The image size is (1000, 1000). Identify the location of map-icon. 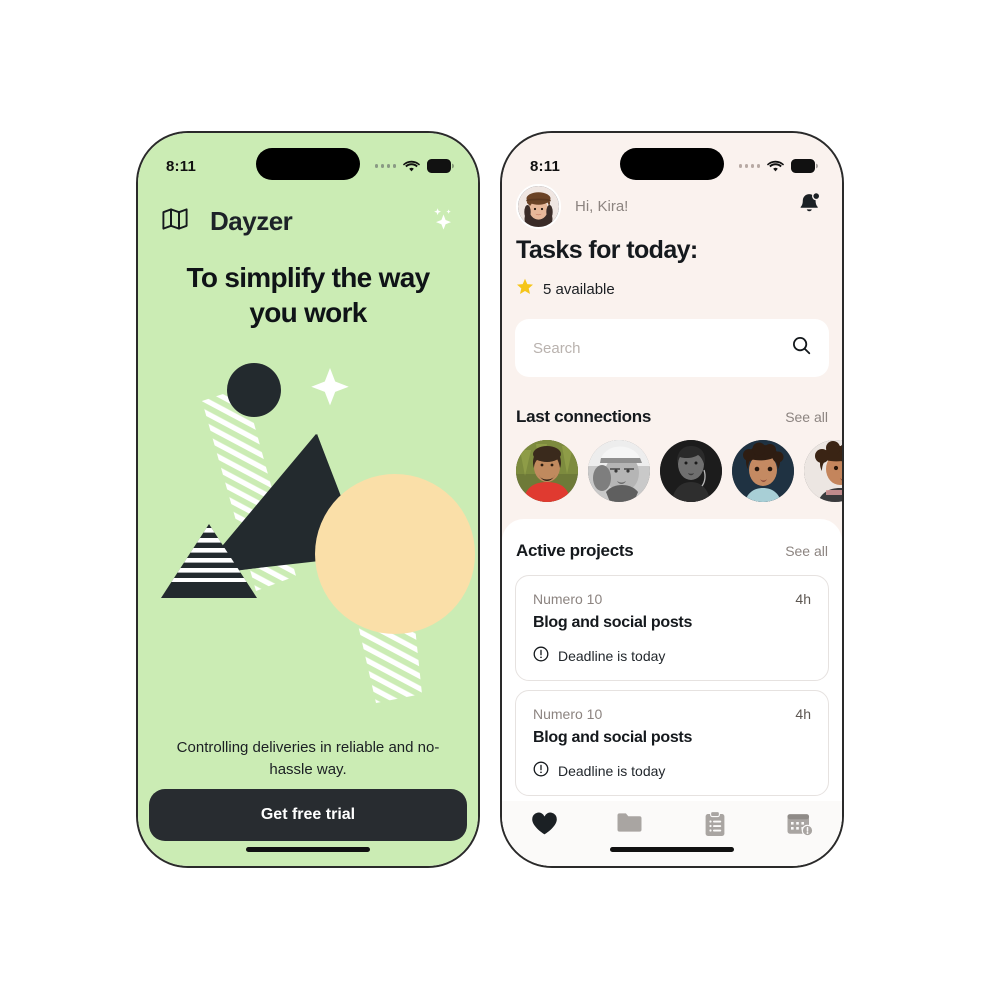
(175, 221).